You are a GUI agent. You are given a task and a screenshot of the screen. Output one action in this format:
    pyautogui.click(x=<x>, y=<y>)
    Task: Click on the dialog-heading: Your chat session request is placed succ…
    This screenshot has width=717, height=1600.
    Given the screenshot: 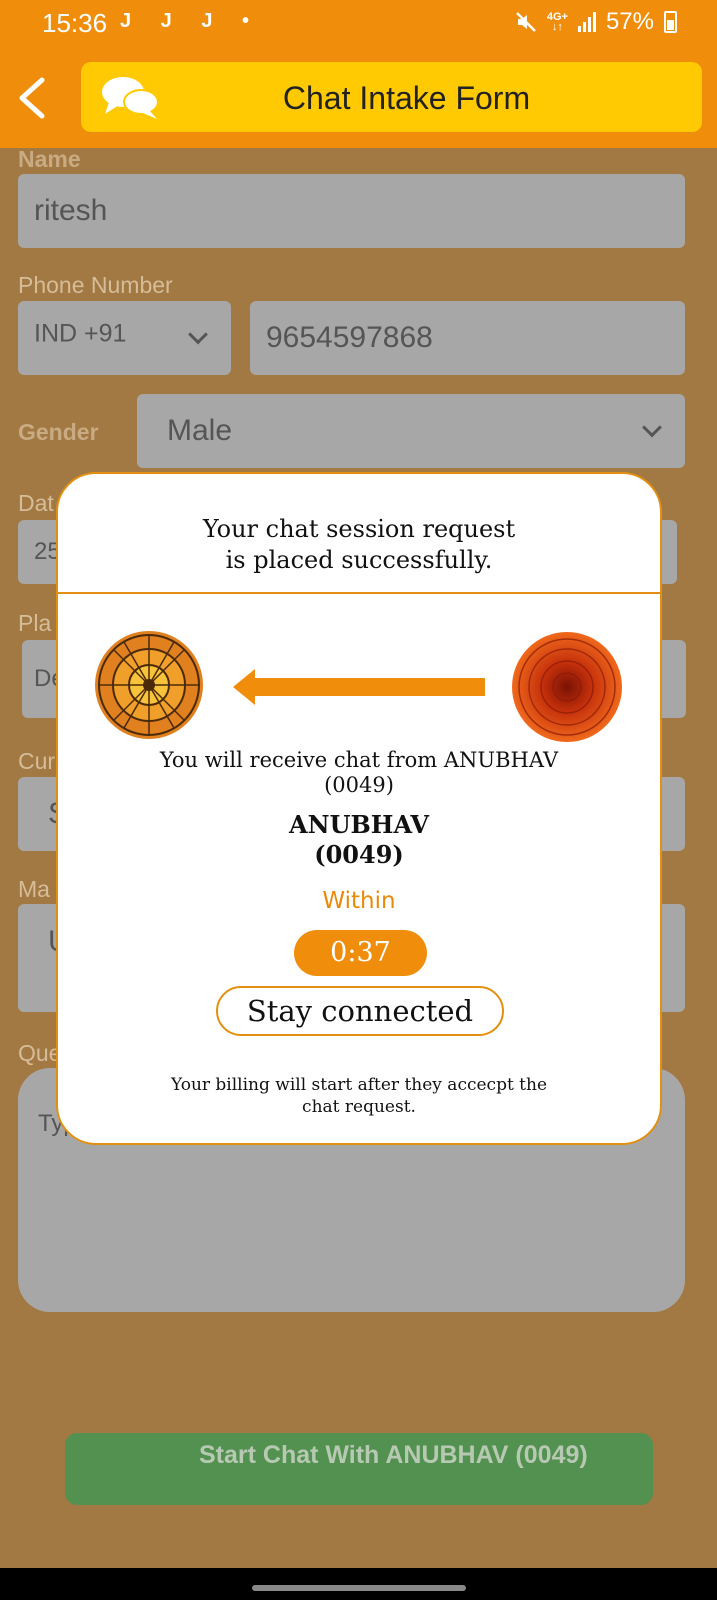 What is the action you would take?
    pyautogui.click(x=359, y=544)
    